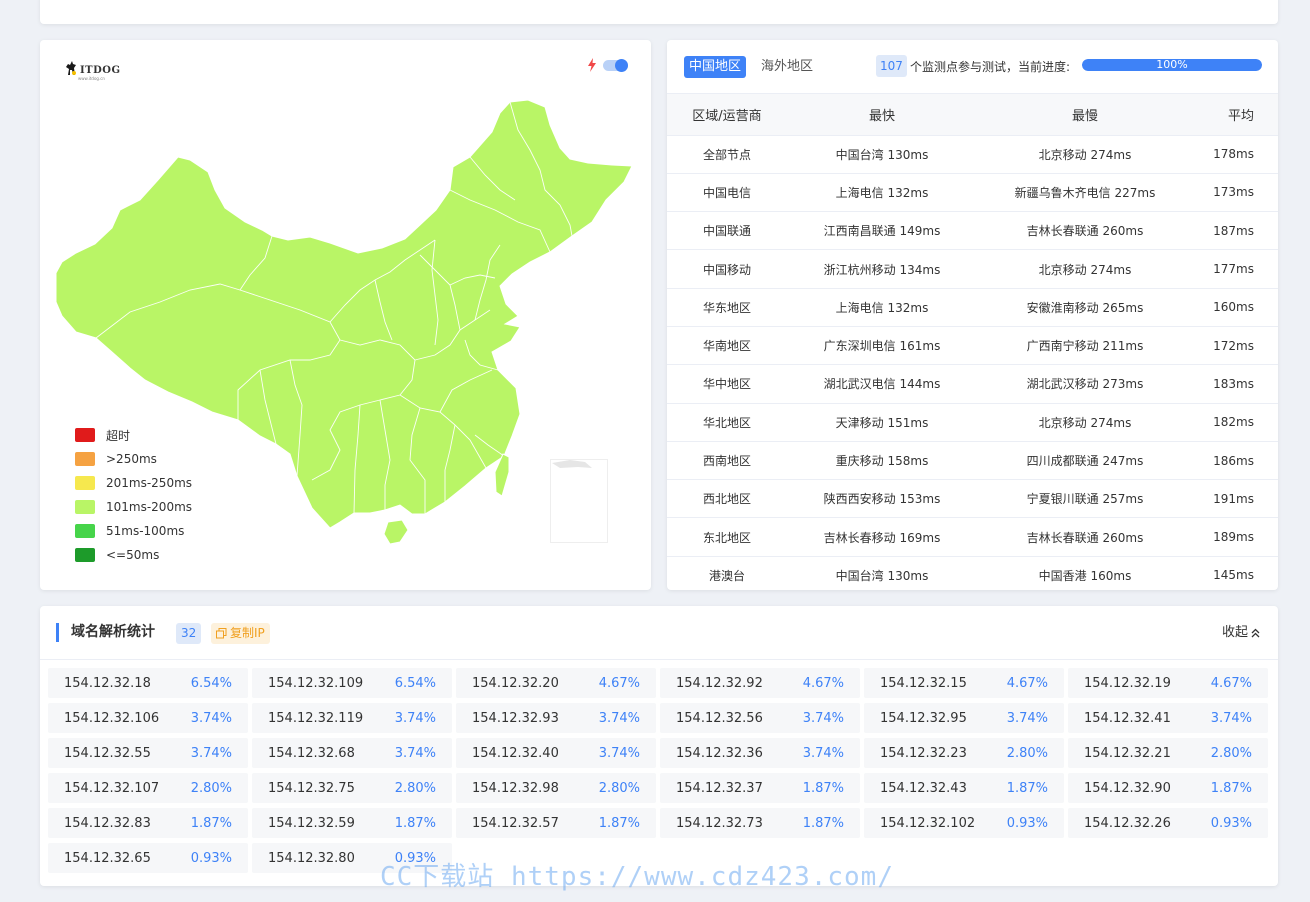  What do you see at coordinates (133, 555) in the screenshot?
I see `legend-label: <=50ms` at bounding box center [133, 555].